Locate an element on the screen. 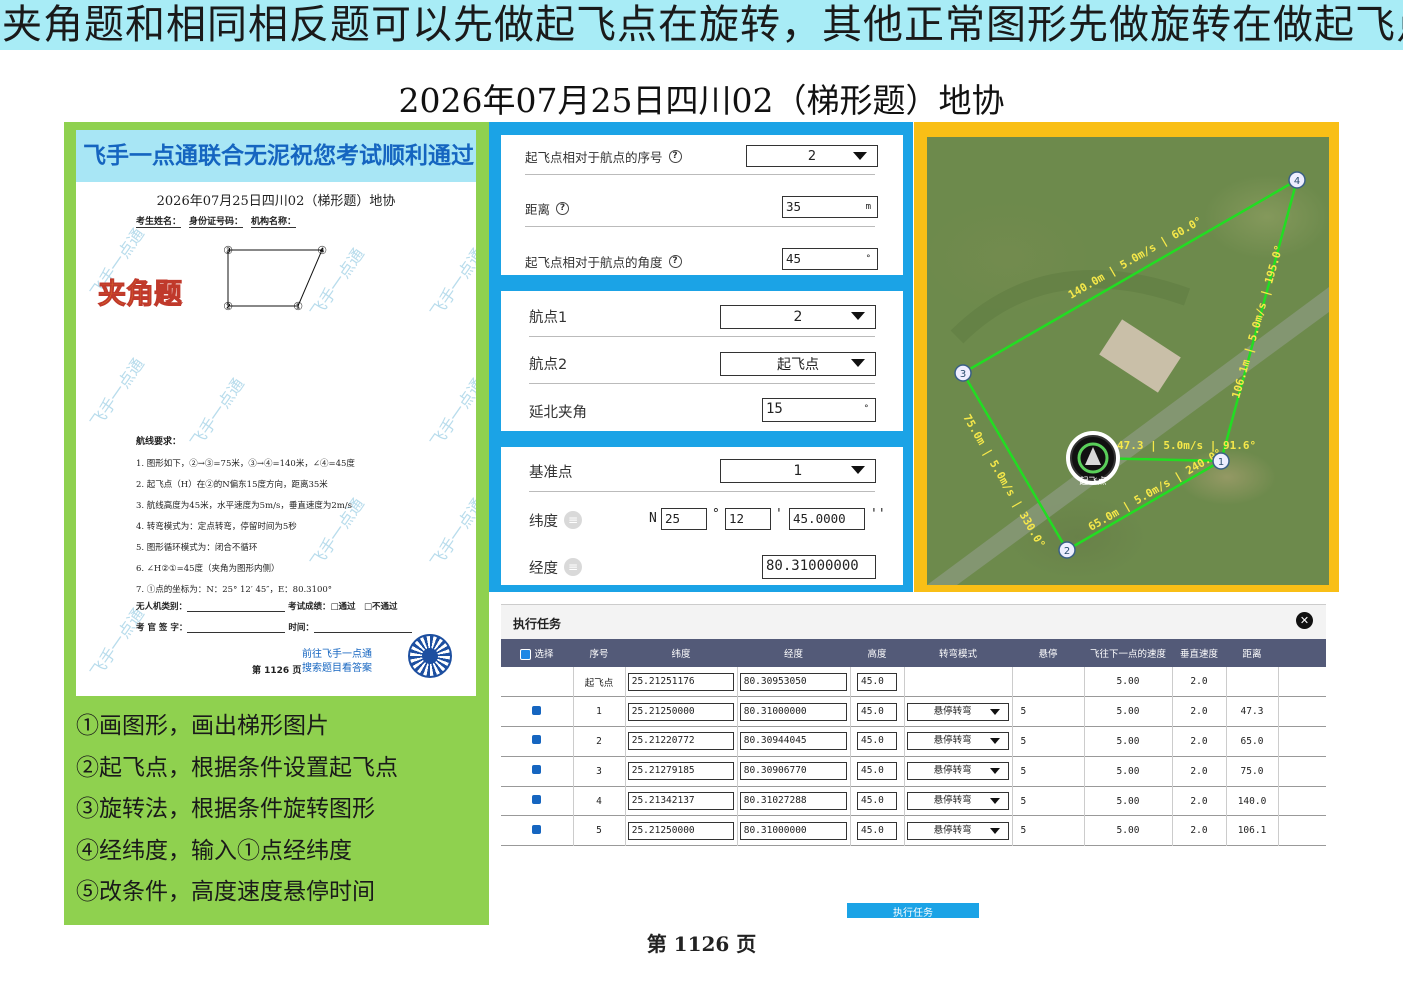 The height and width of the screenshot is (992, 1403). paper-fields: 考生姓名： 身份证号码： 机构名称： is located at coordinates (281, 221).